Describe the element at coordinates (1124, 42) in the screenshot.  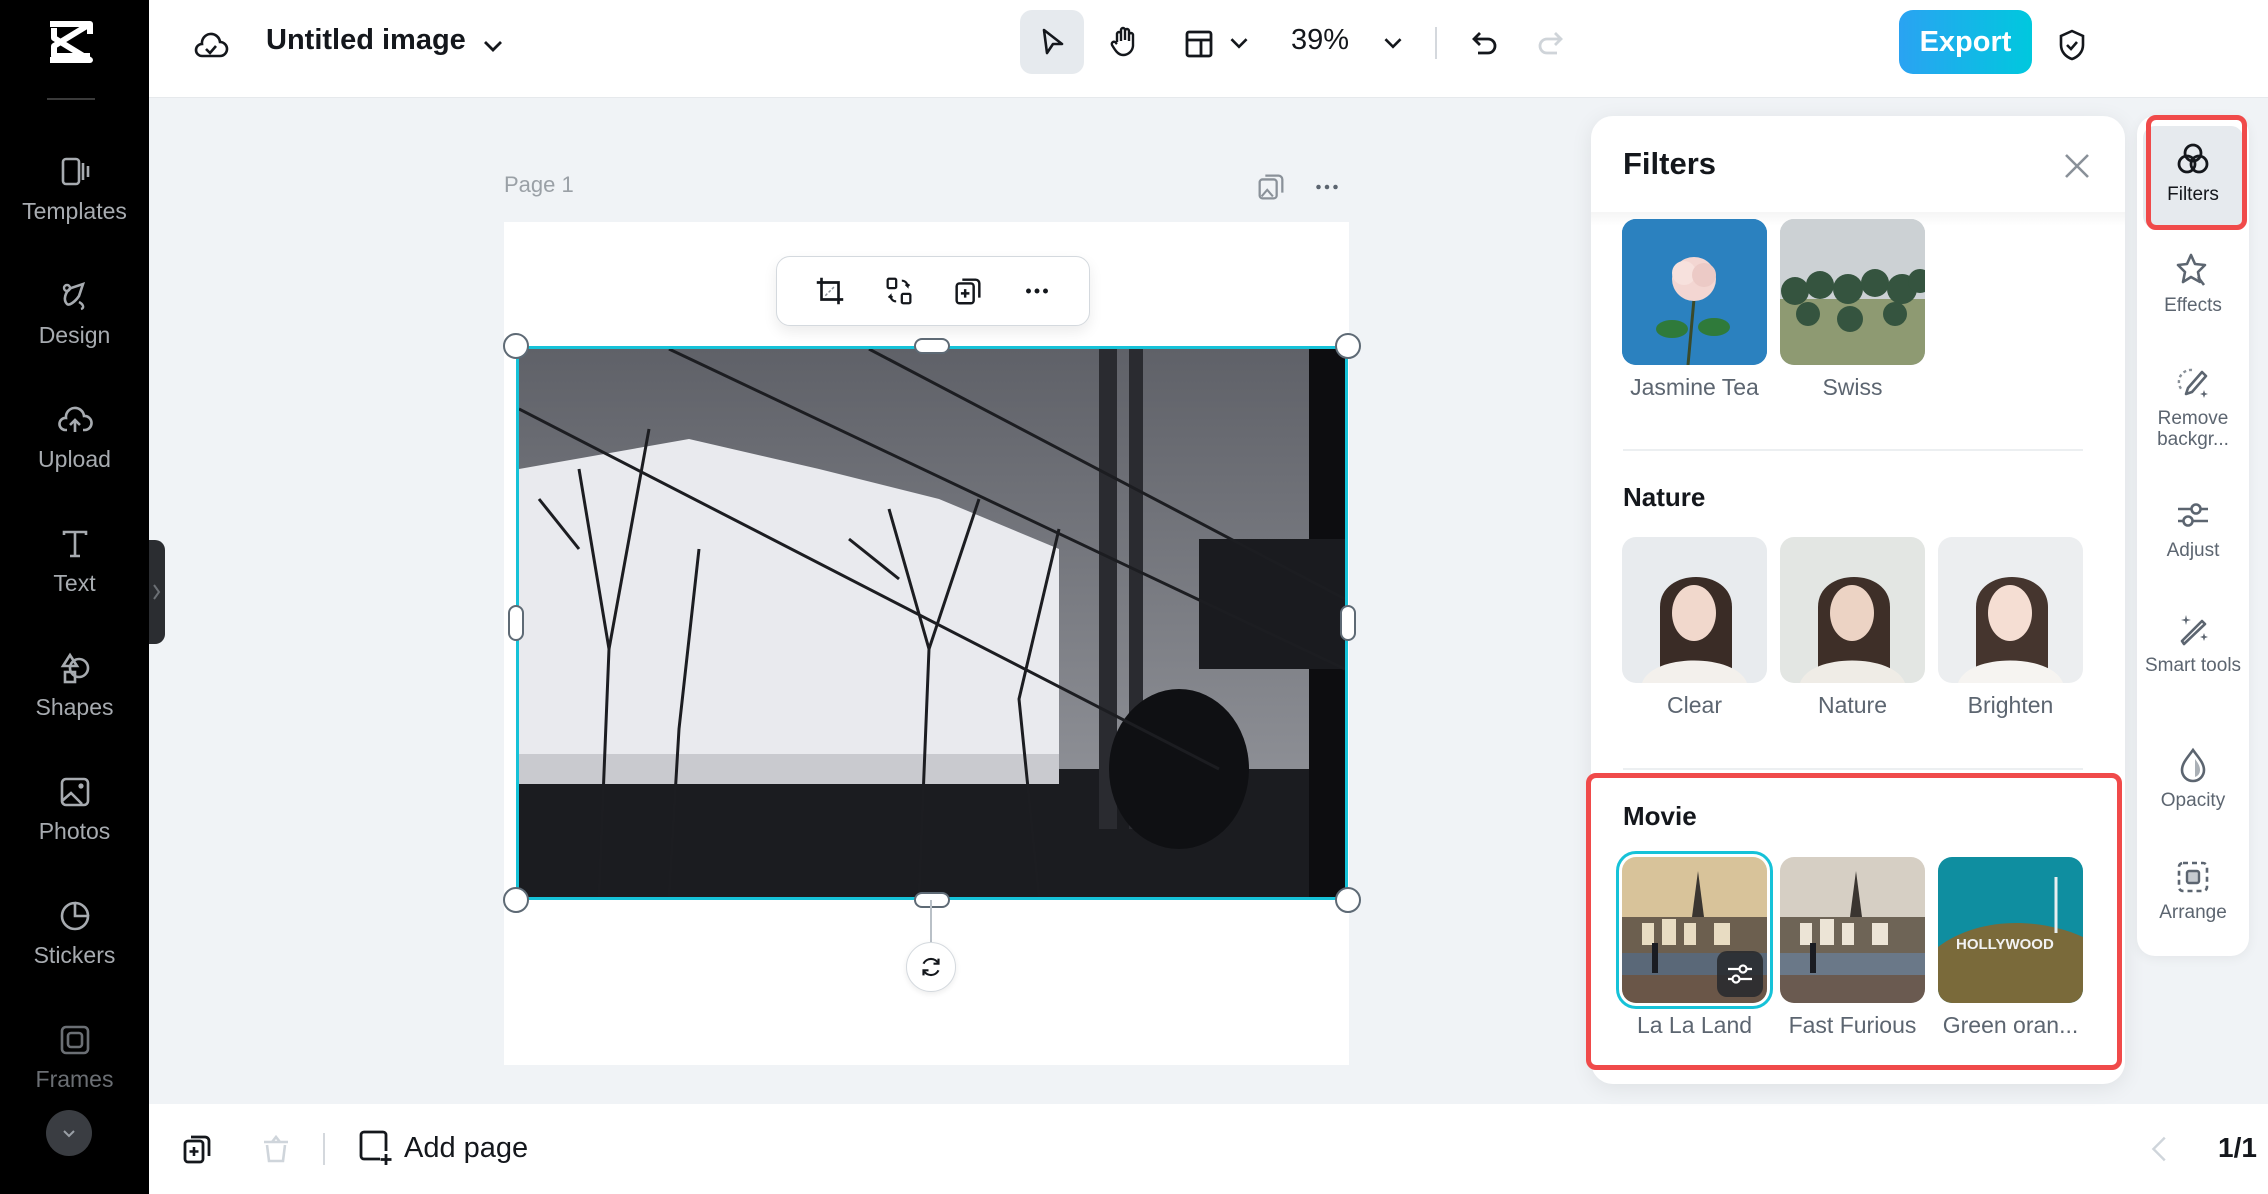
I see `hand-tool-button` at that location.